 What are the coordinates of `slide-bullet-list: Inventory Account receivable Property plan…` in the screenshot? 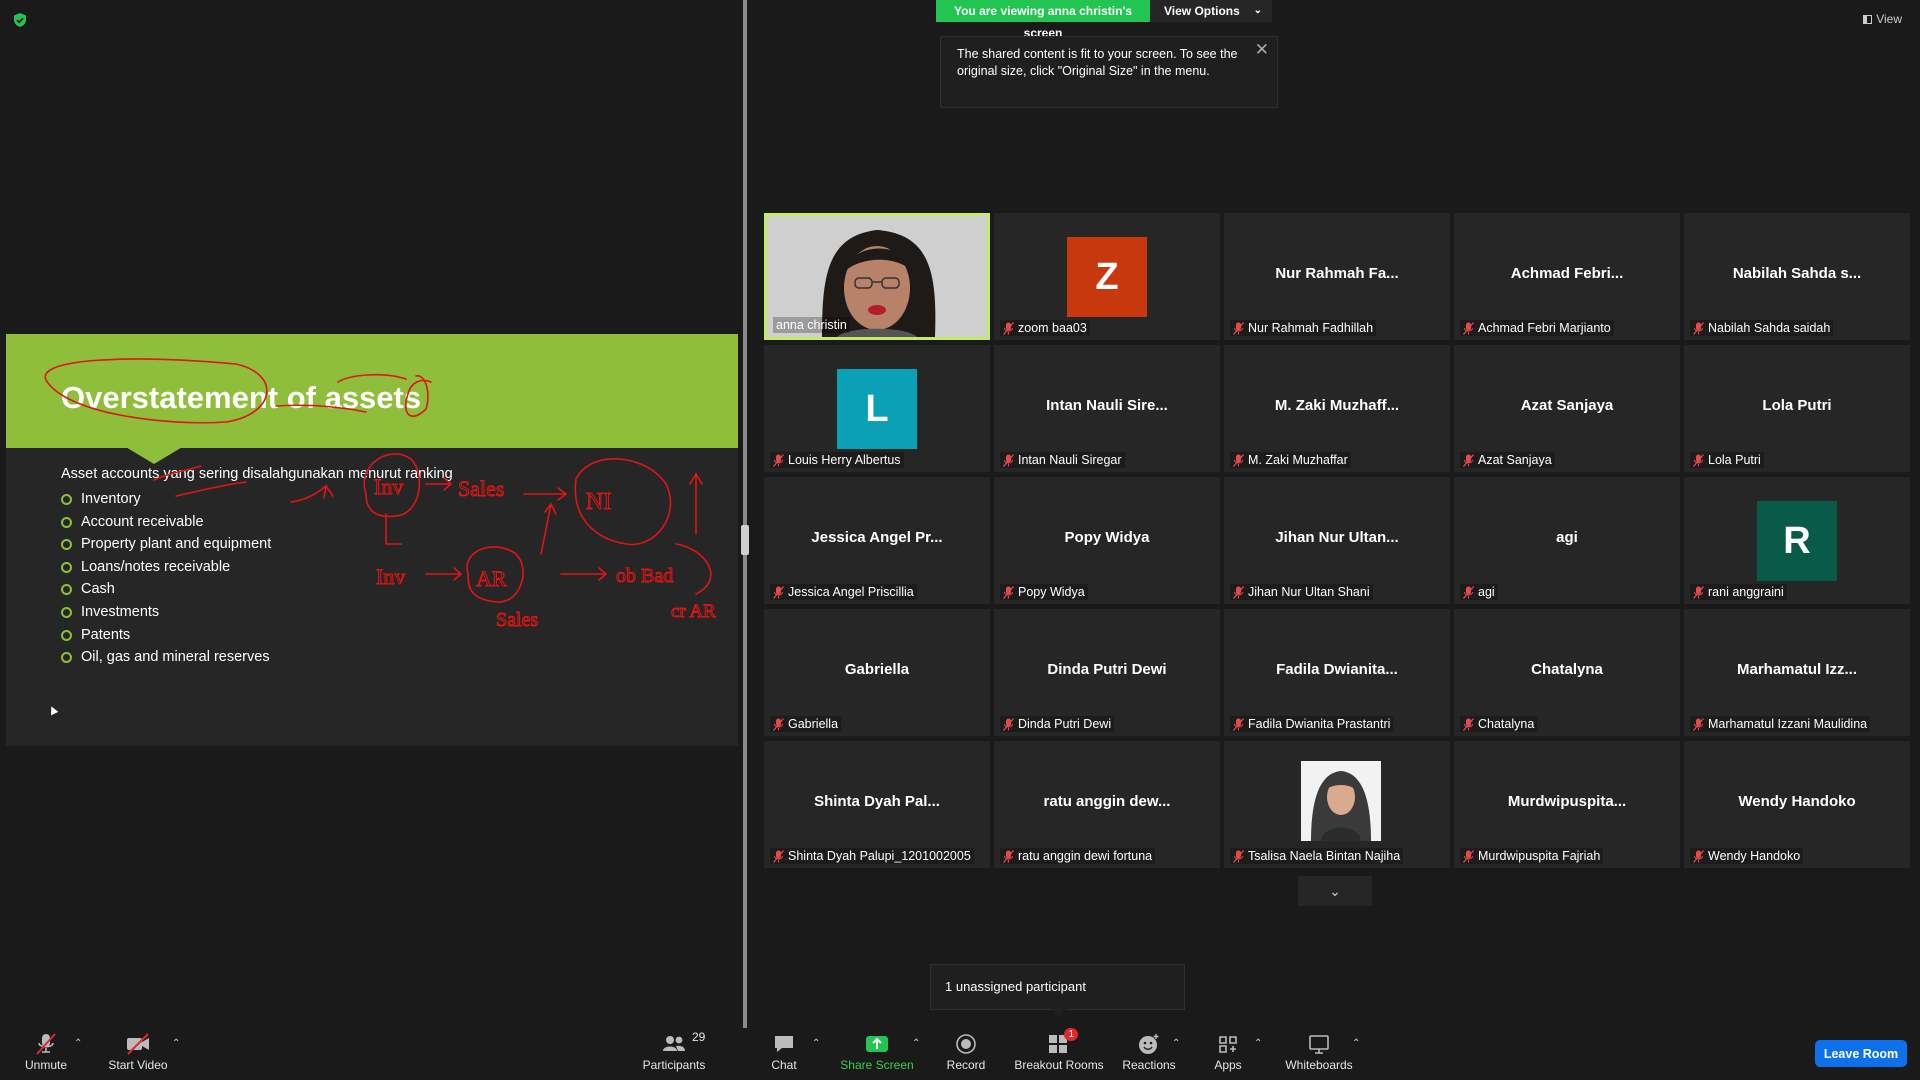 It's located at (166, 578).